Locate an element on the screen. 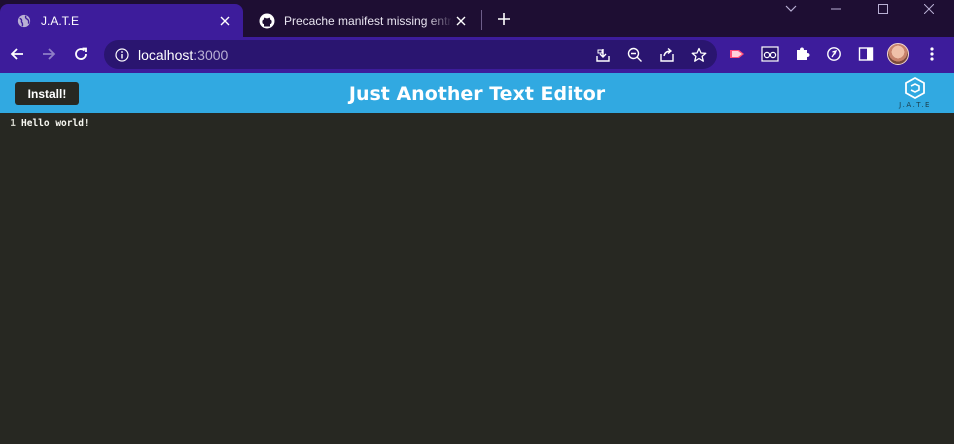 The height and width of the screenshot is (444, 954). editor-line: 1 Hello world! is located at coordinates (47, 123).